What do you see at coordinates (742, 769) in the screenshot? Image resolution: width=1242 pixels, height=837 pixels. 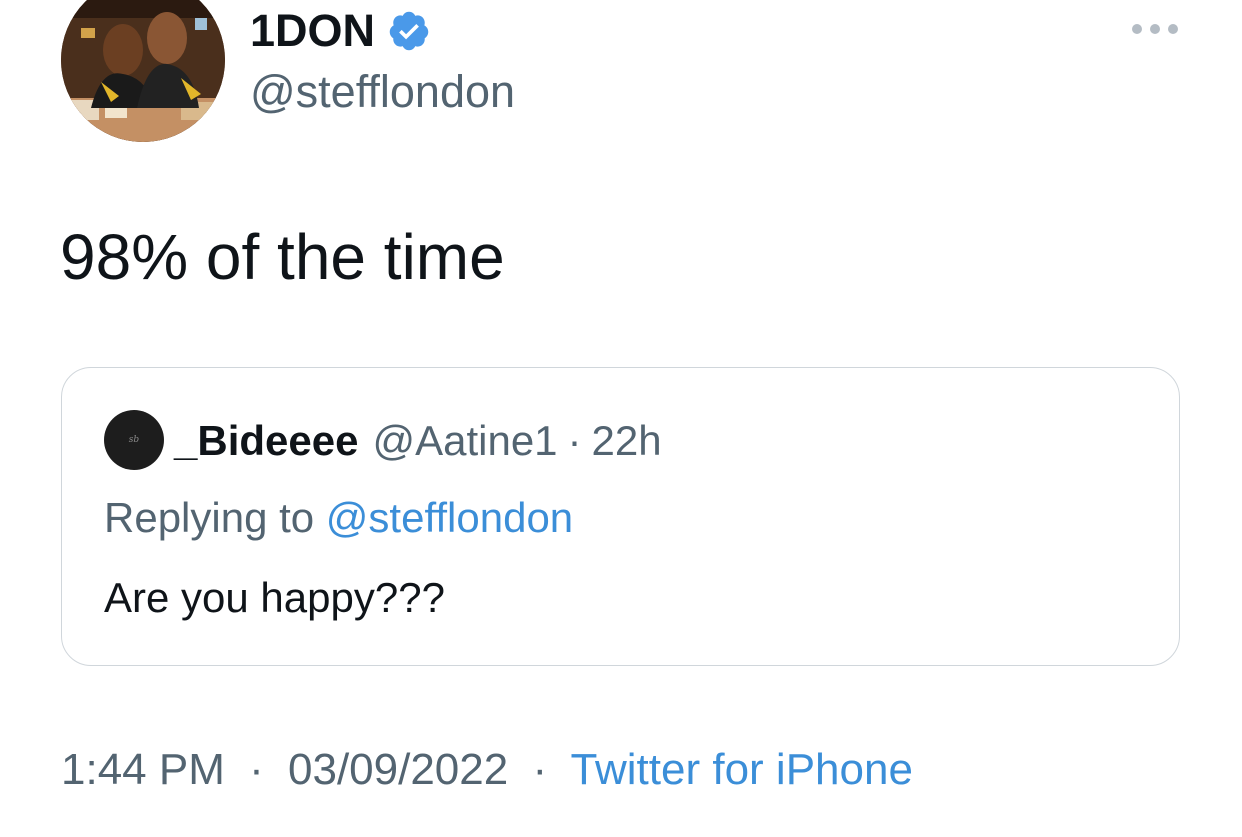 I see `tweet-source-link: Twitter for iPhone` at bounding box center [742, 769].